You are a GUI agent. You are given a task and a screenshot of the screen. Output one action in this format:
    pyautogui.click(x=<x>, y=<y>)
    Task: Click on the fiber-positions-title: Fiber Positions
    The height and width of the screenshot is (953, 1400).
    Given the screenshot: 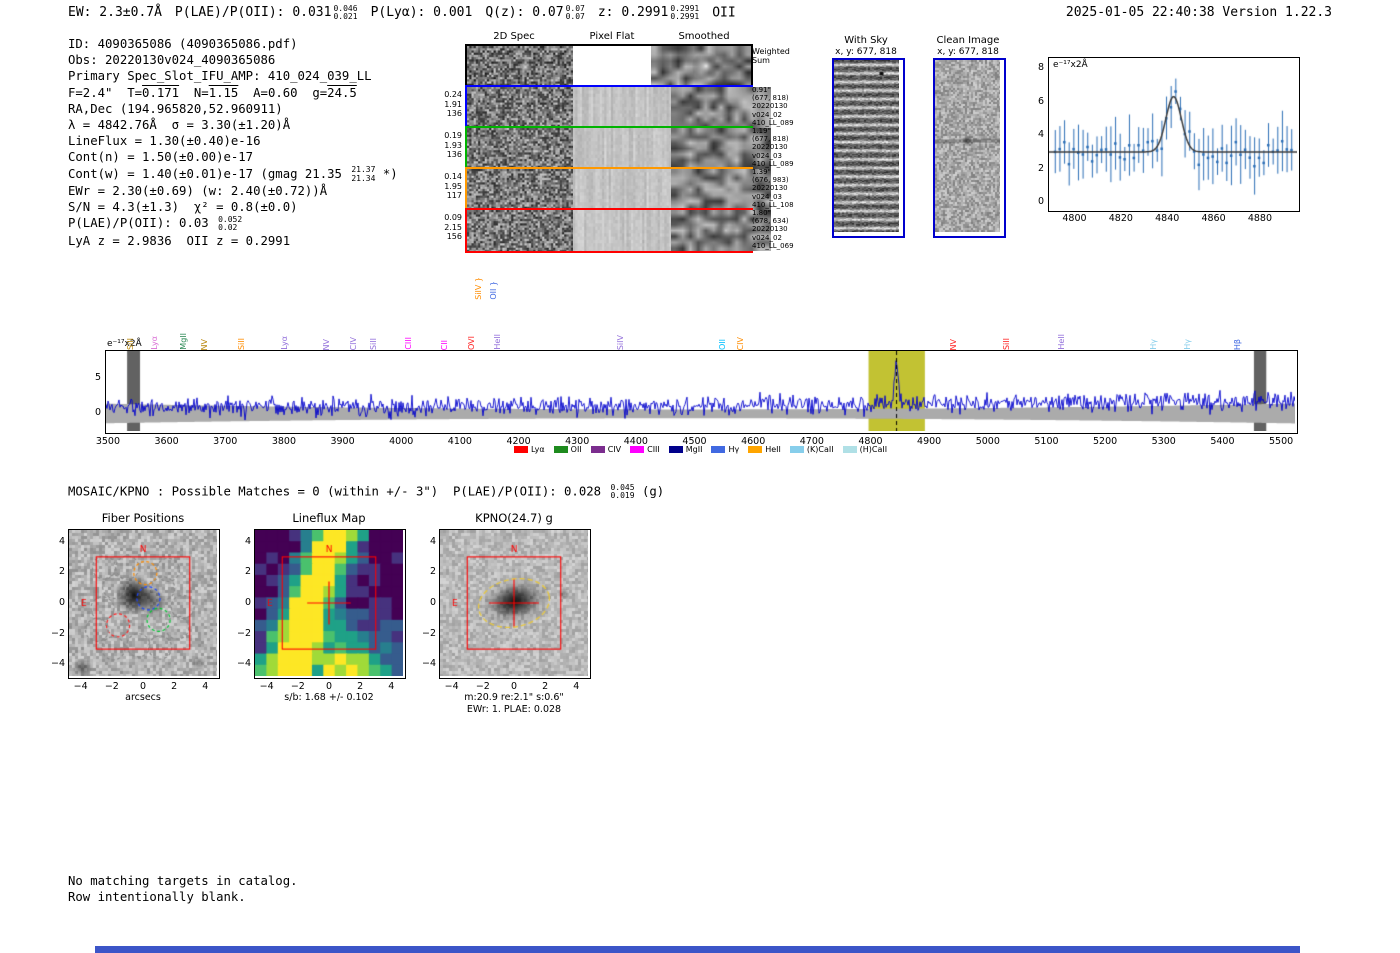 What is the action you would take?
    pyautogui.click(x=143, y=518)
    